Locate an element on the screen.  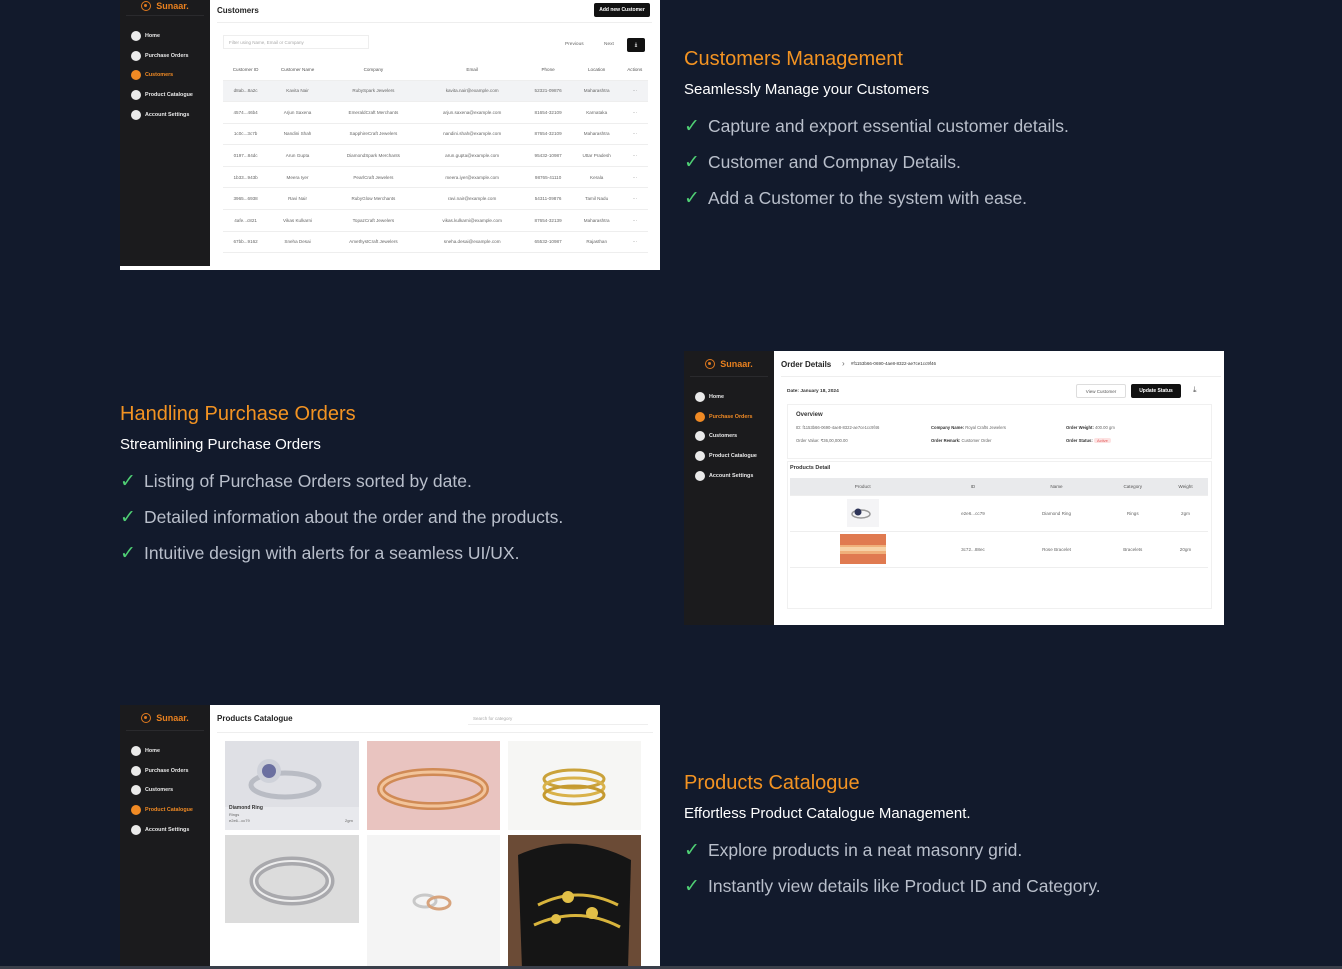
customers-icon is located at coordinates (700, 436).